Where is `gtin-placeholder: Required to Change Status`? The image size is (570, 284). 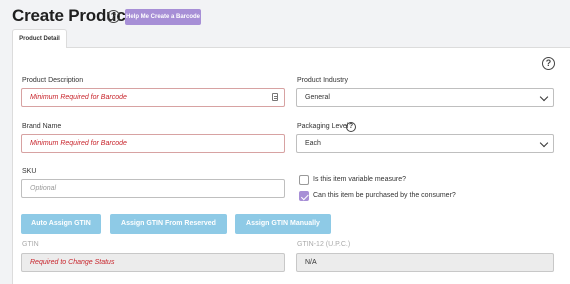
gtin-placeholder: Required to Change Status is located at coordinates (72, 262).